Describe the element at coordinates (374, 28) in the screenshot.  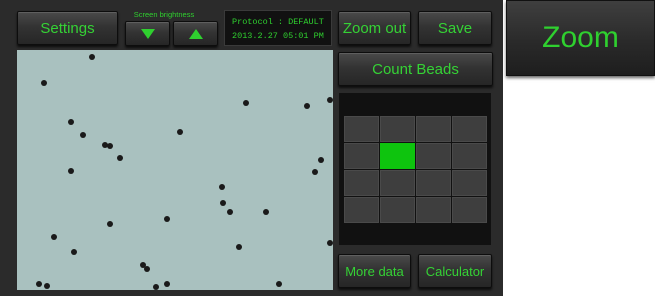
I see `zoom-out-button: Zoom out` at that location.